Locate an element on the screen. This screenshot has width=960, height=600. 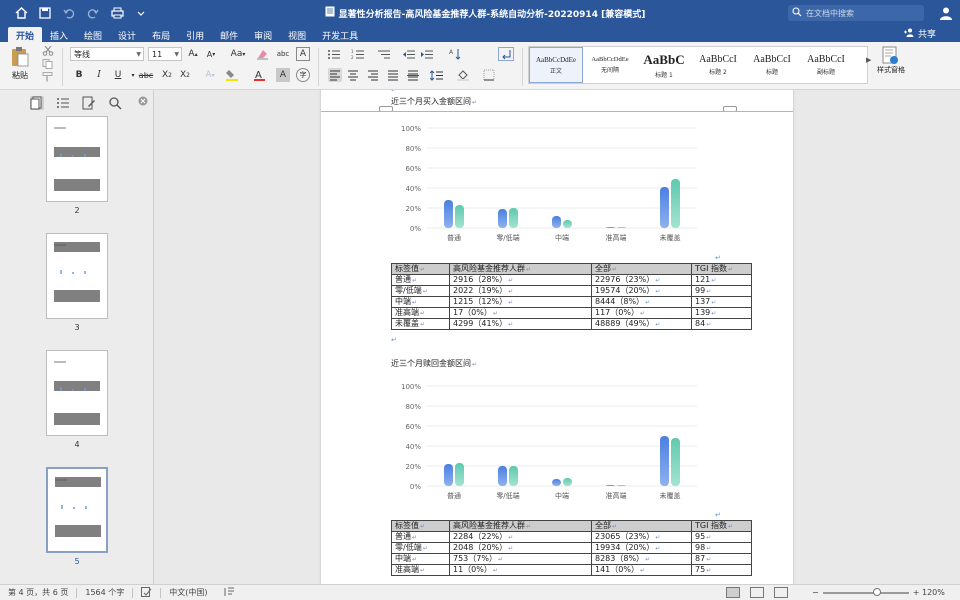
thumbnails-icon is located at coordinates (37, 103).